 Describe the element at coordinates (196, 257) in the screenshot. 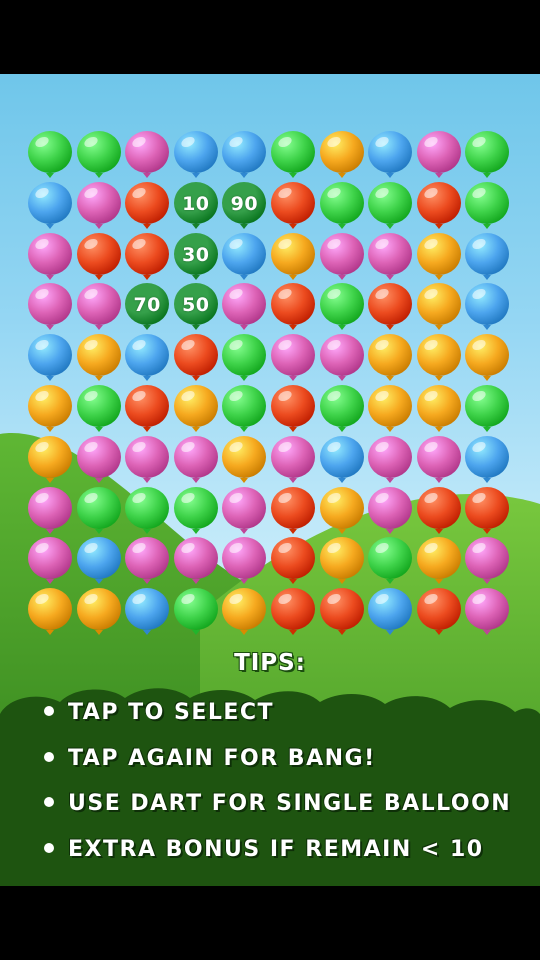

I see `balloon-selected: 30` at that location.